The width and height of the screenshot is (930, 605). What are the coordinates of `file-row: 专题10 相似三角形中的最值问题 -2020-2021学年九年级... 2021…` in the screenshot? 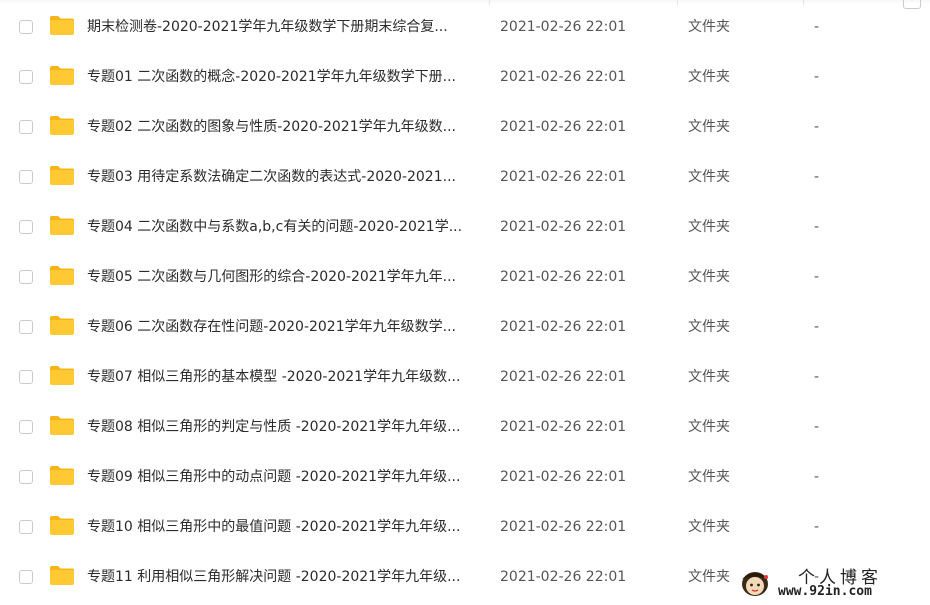 It's located at (465, 530).